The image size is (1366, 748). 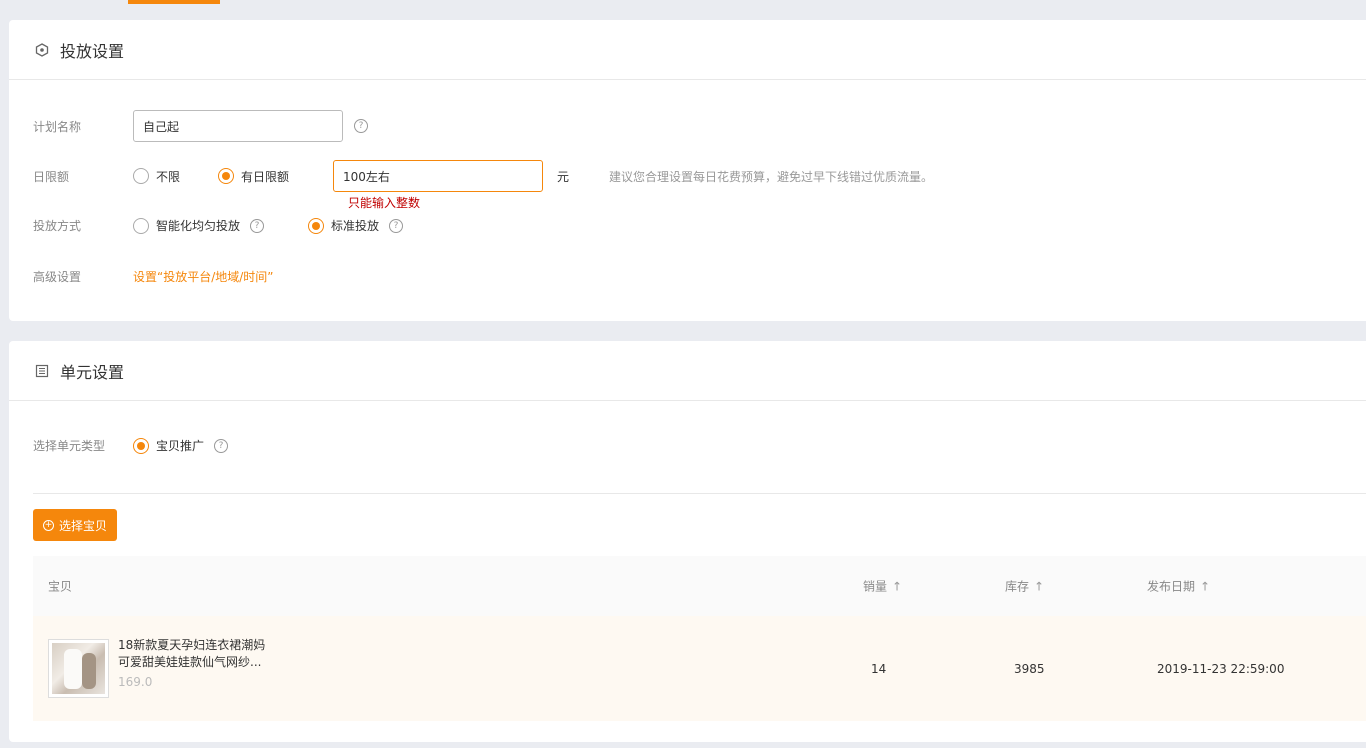 What do you see at coordinates (48, 525) in the screenshot?
I see `plus-circle-icon: +` at bounding box center [48, 525].